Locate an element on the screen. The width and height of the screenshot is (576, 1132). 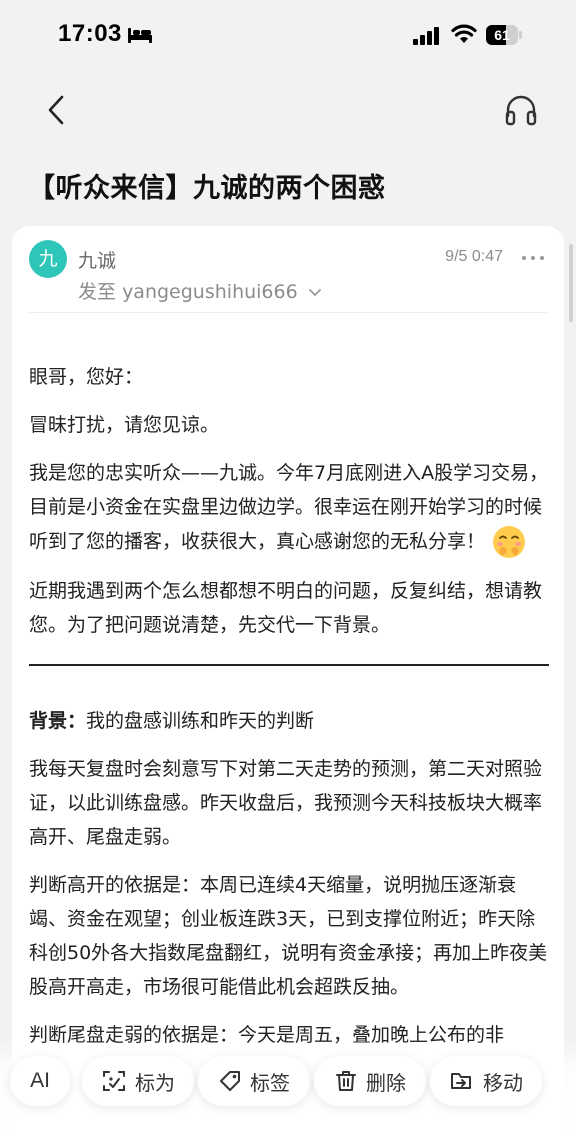
status-time: 17:03 is located at coordinates (90, 33).